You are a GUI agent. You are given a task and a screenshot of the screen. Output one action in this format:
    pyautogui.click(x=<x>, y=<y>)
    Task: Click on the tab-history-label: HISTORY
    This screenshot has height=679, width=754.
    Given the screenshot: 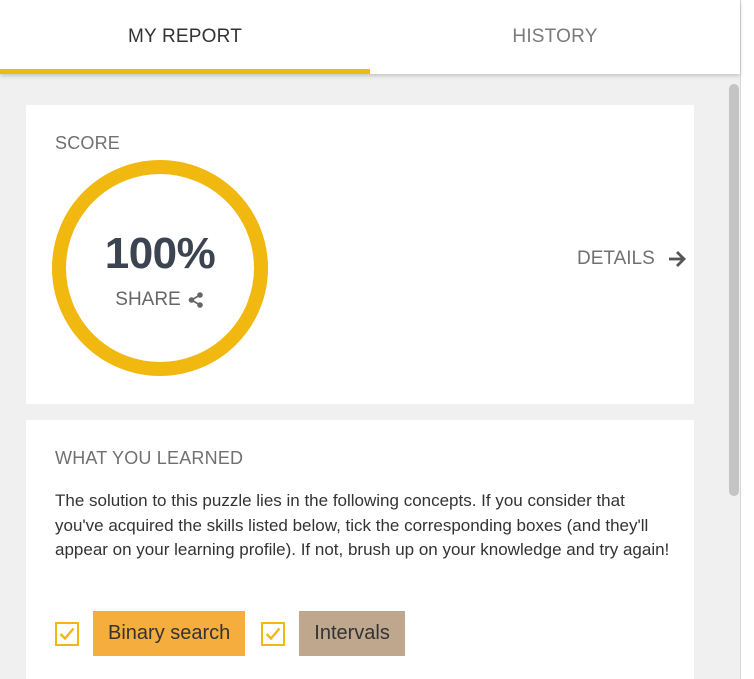 What is the action you would take?
    pyautogui.click(x=555, y=36)
    